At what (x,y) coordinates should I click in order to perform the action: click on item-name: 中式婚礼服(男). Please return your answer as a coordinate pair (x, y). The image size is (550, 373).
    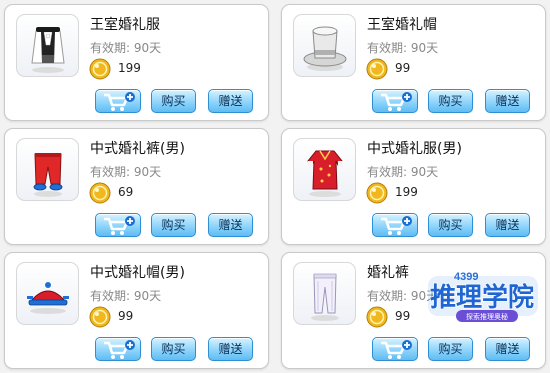
    Looking at the image, I should click on (414, 149).